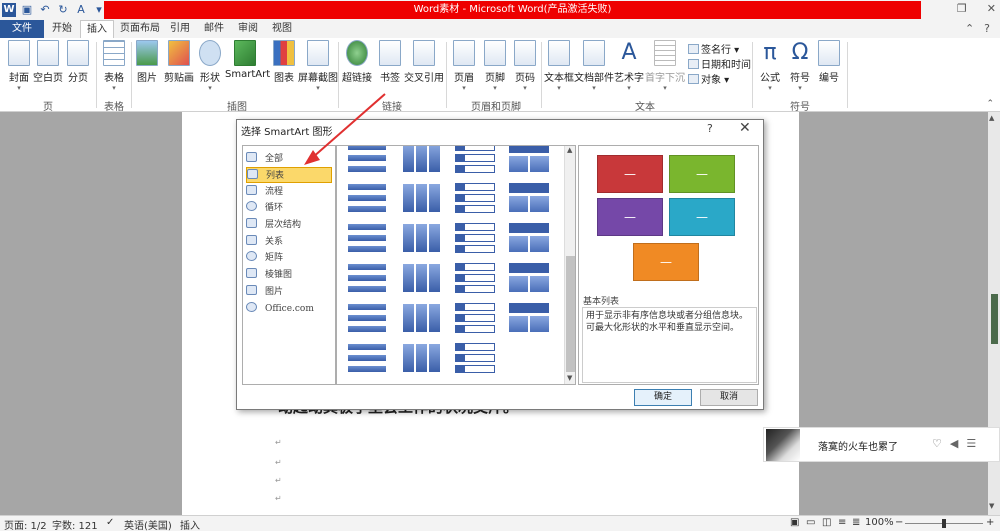 This screenshot has width=1000, height=531. Describe the element at coordinates (27, 10) in the screenshot. I see `save-icon: ▣` at that location.